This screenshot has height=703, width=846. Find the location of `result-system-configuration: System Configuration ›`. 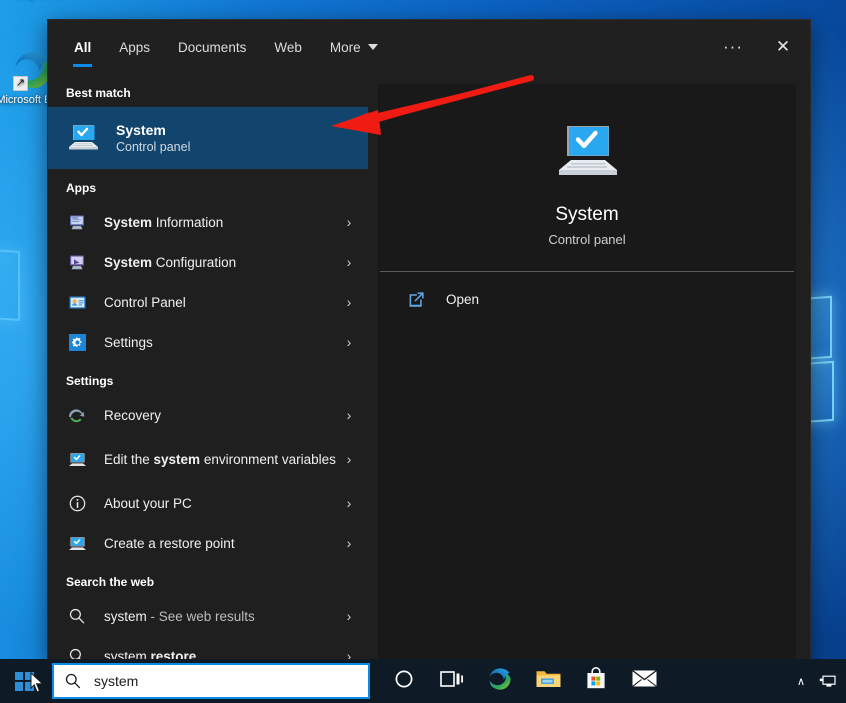

result-system-configuration: System Configuration › is located at coordinates (208, 262).